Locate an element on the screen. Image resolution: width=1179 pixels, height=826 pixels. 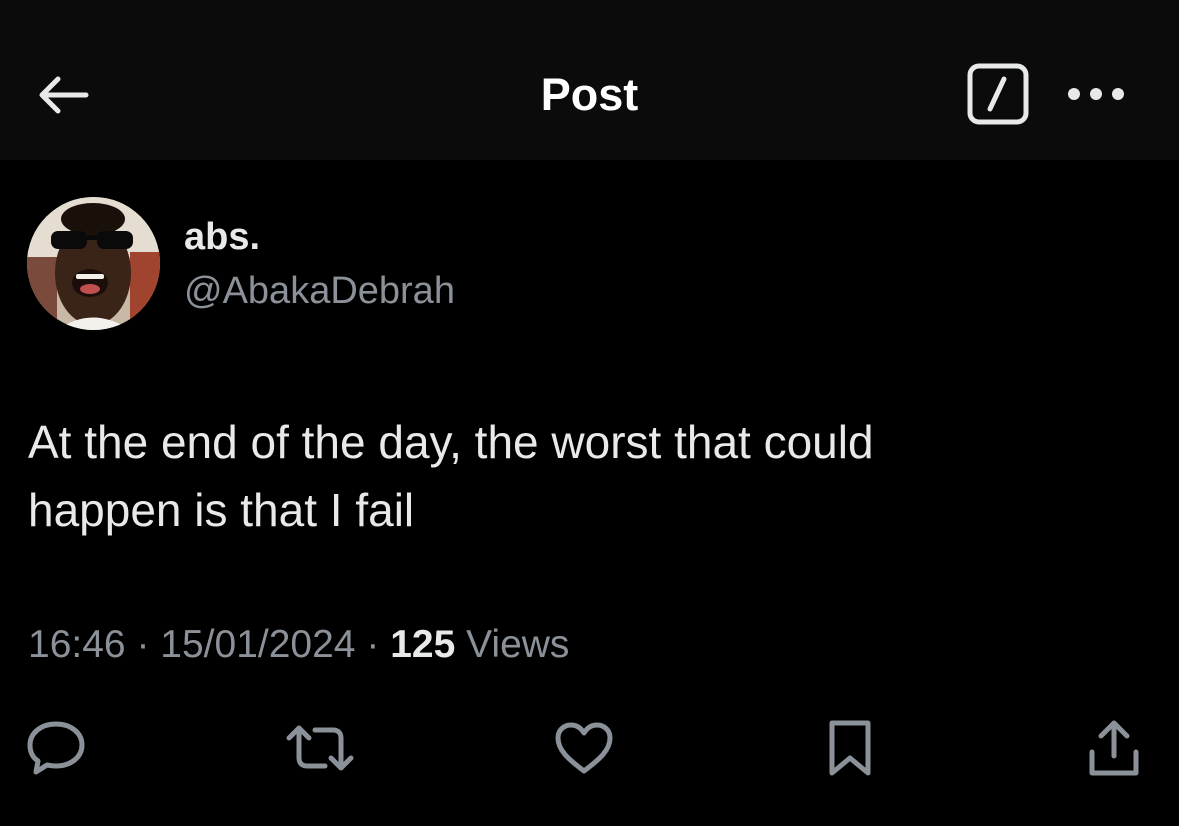
compose-icon is located at coordinates (998, 94).